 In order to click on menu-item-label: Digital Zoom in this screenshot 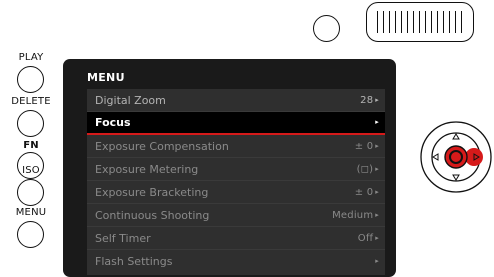, I will do `click(130, 100)`.